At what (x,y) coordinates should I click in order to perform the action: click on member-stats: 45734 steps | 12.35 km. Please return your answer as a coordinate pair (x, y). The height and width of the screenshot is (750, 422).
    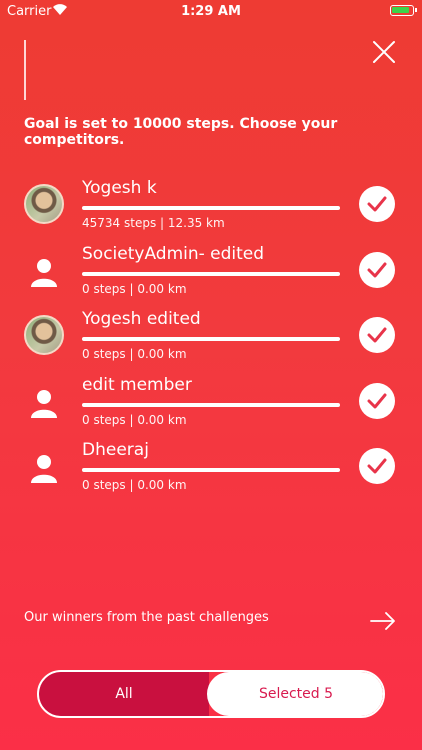
    Looking at the image, I should click on (153, 223).